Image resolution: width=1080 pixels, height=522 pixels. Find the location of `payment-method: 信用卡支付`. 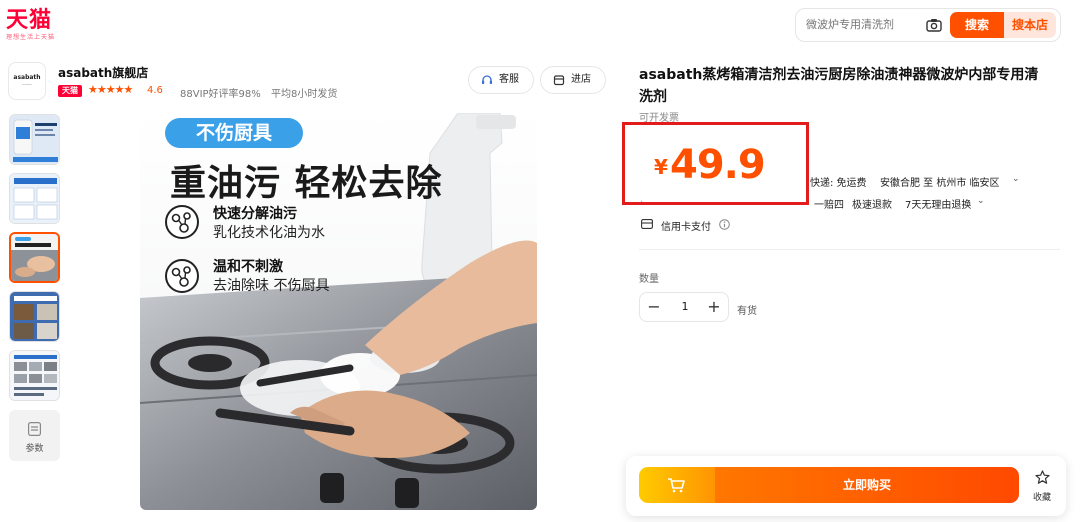

payment-method: 信用卡支付 is located at coordinates (686, 227).